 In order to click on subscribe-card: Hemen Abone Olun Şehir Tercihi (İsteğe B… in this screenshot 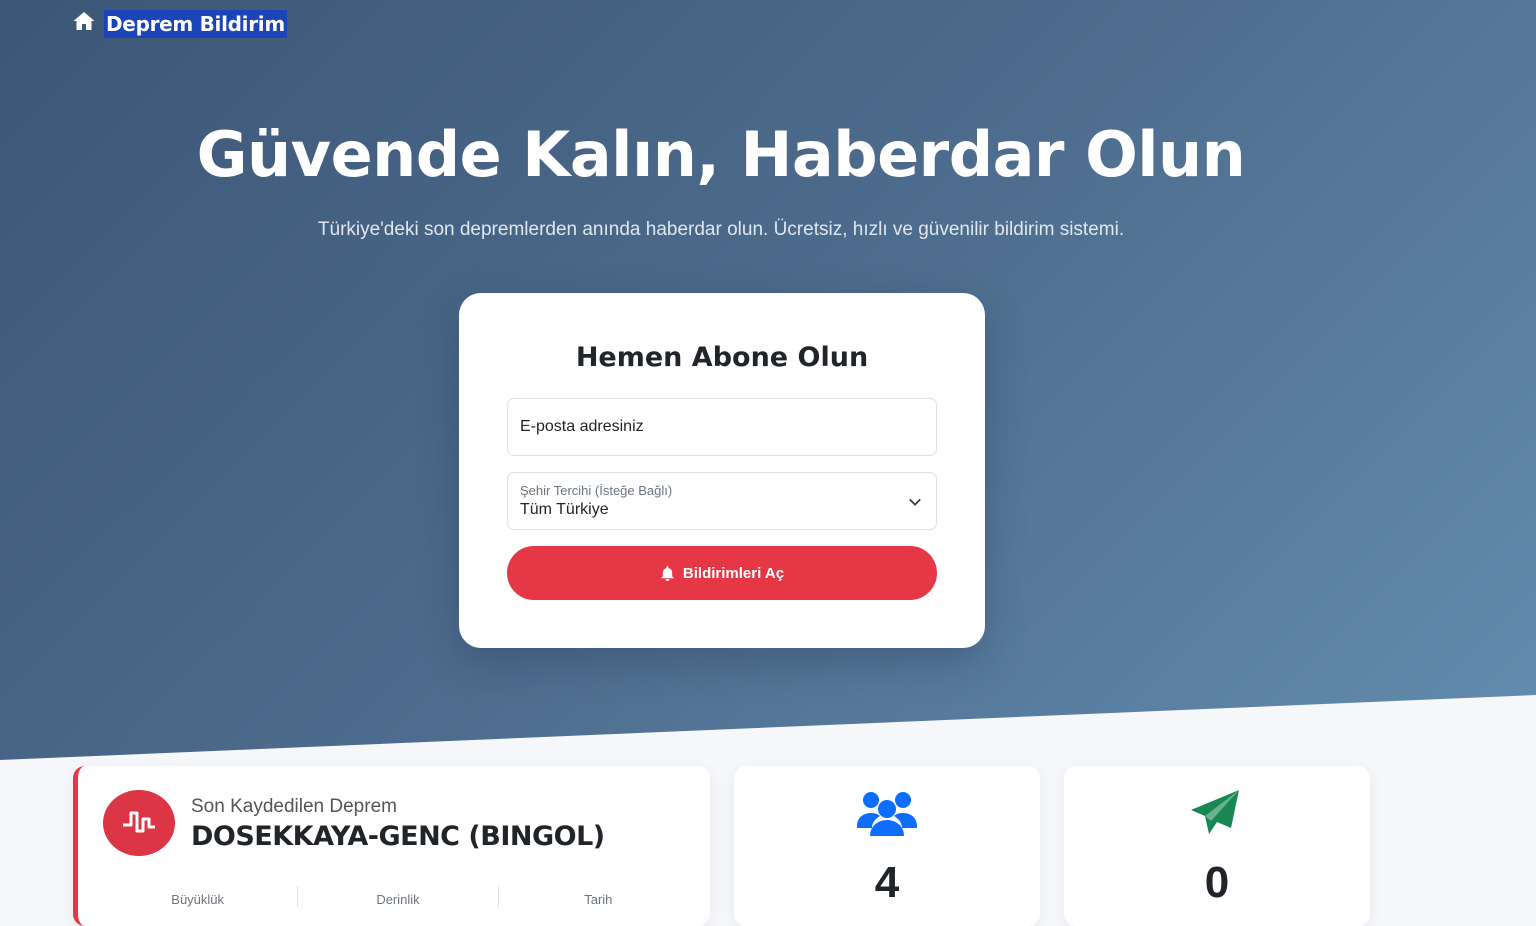, I will do `click(722, 470)`.